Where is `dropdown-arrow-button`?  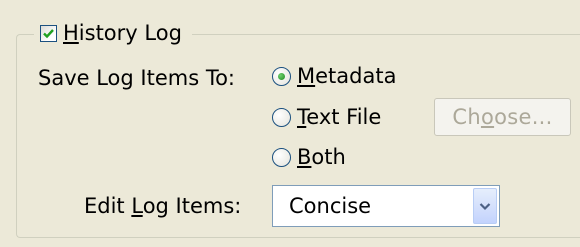
dropdown-arrow-button is located at coordinates (485, 206).